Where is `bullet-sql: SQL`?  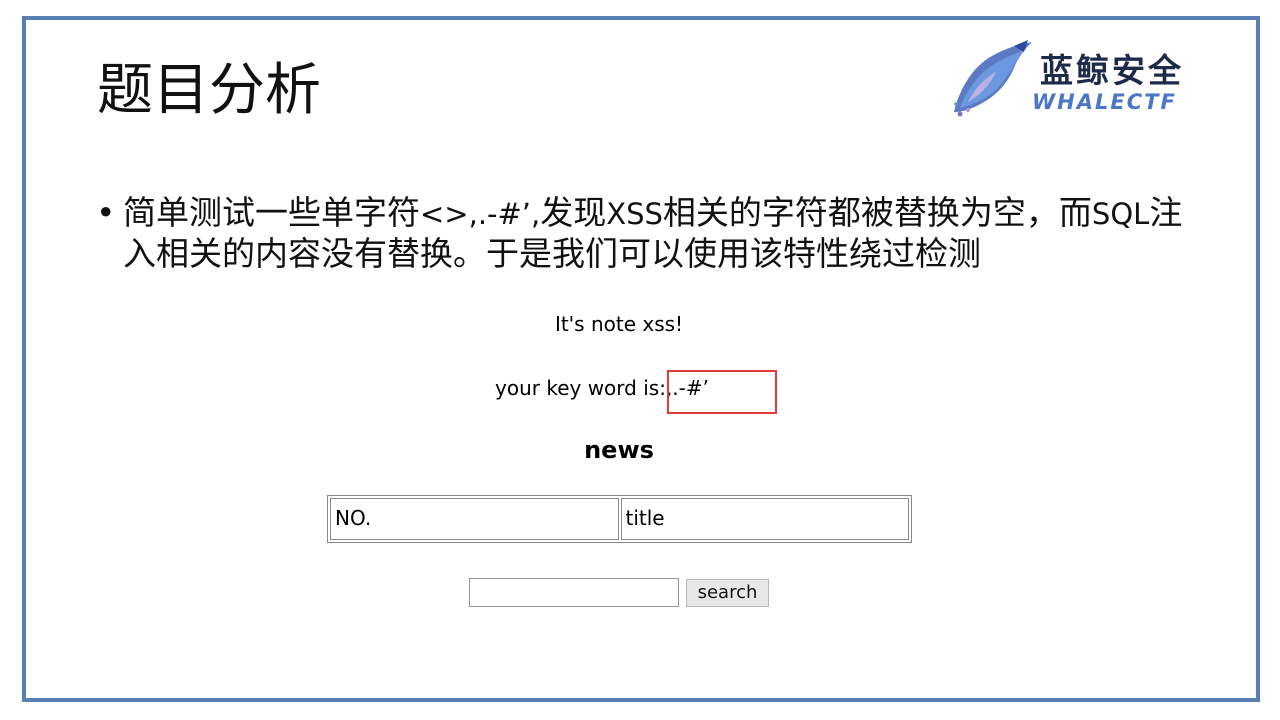 bullet-sql: SQL is located at coordinates (1120, 214).